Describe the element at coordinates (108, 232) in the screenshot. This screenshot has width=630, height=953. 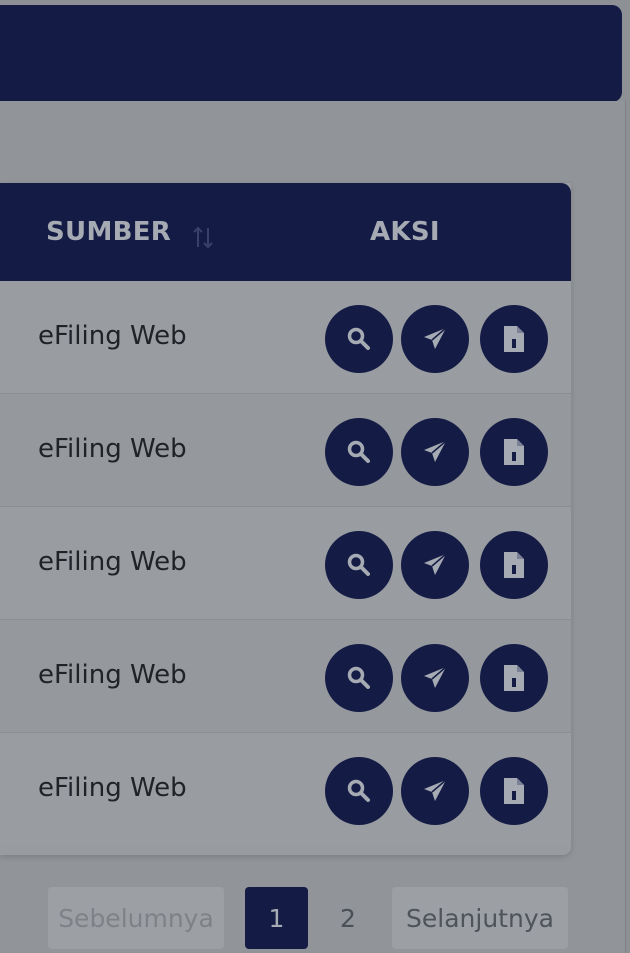
I see `column-header-sumber: SUMBER` at that location.